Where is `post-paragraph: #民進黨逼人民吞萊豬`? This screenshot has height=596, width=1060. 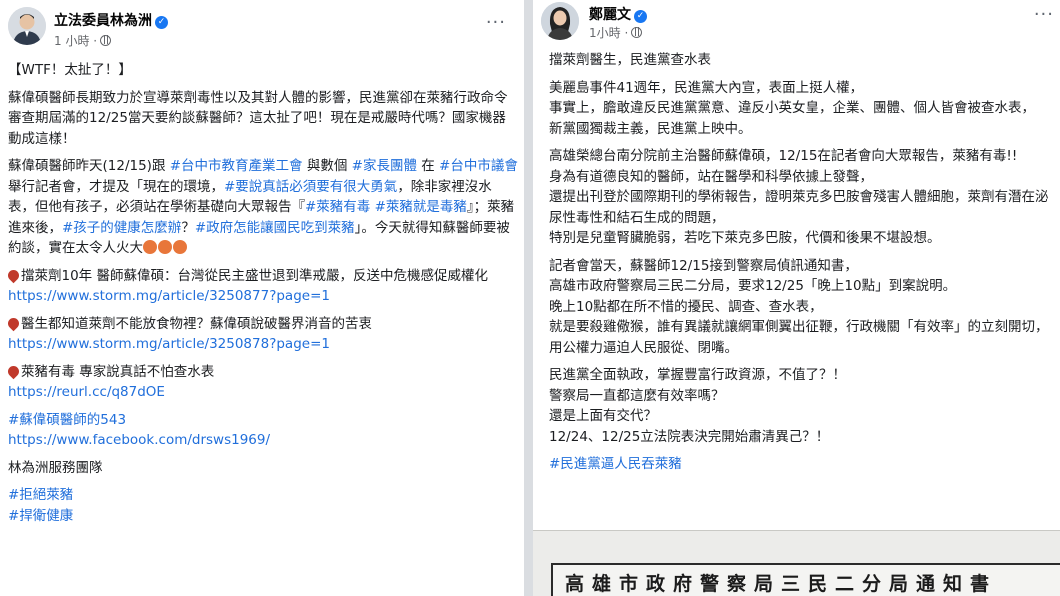
post-paragraph: #民進黨逼人民吞萊豬 is located at coordinates (803, 464).